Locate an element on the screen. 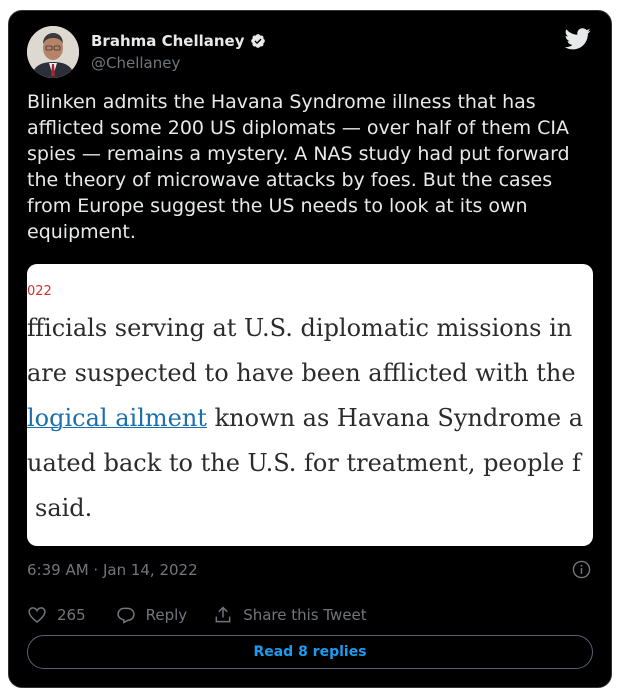 This screenshot has width=621, height=697. author-name-row: Brahma Chellaney is located at coordinates (178, 41).